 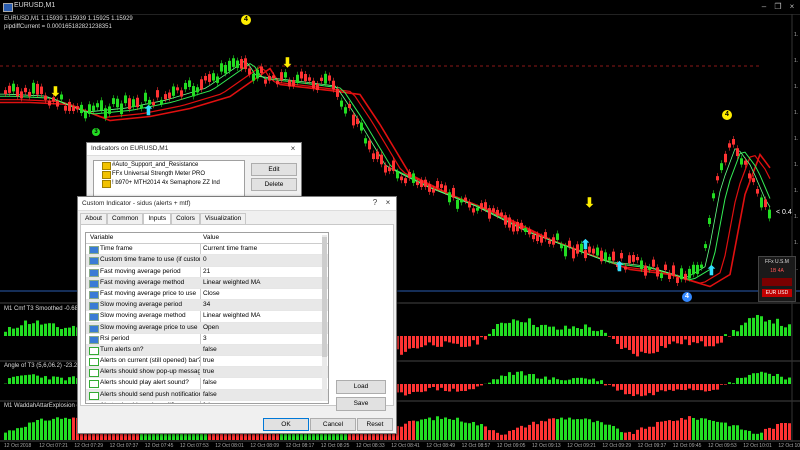 I want to click on save-button: Save, so click(x=361, y=404).